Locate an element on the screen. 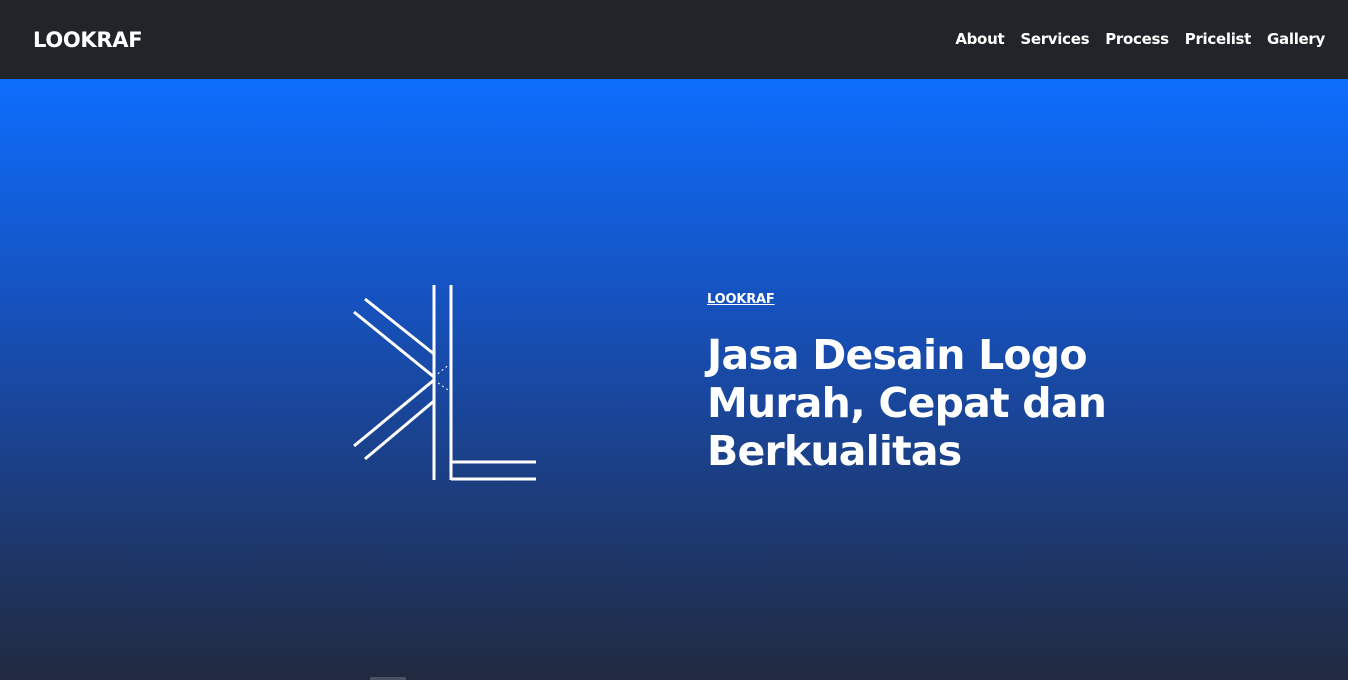  lookraf-logo-icon is located at coordinates (444, 383).